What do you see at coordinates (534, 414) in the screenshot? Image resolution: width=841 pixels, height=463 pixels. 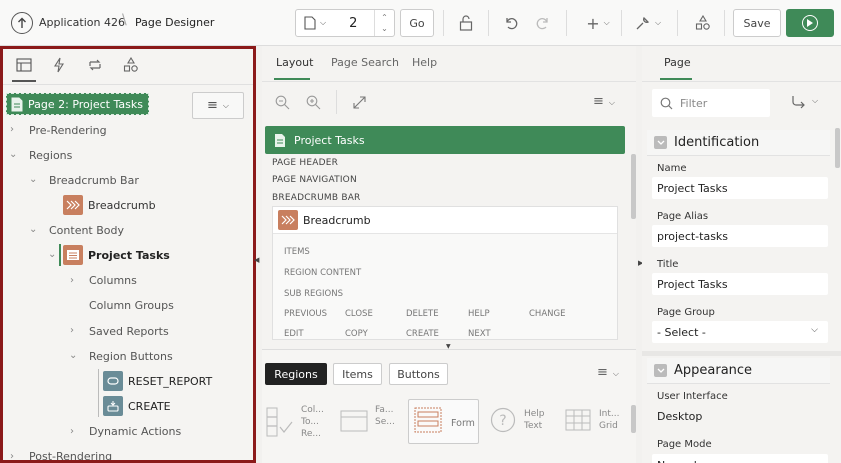 I see `gallery-item-label: Help` at bounding box center [534, 414].